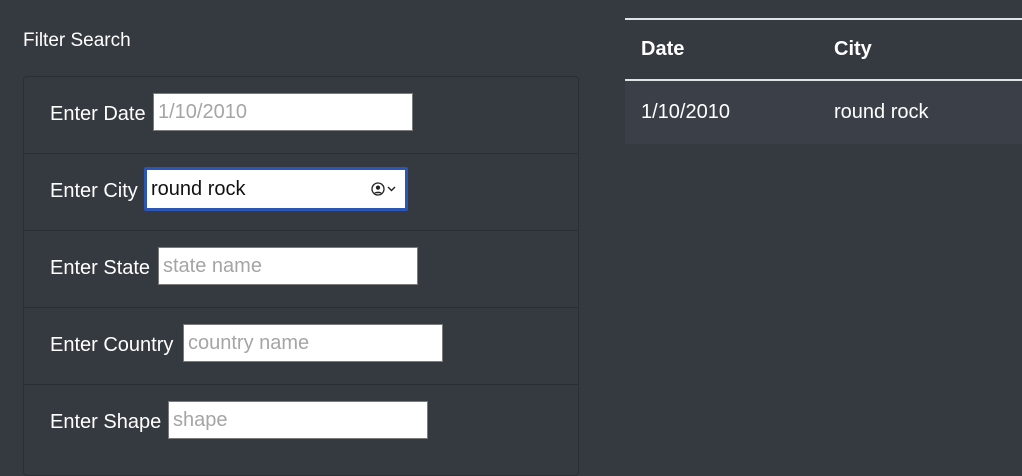  Describe the element at coordinates (881, 112) in the screenshot. I see `cell-city: round rock` at that location.